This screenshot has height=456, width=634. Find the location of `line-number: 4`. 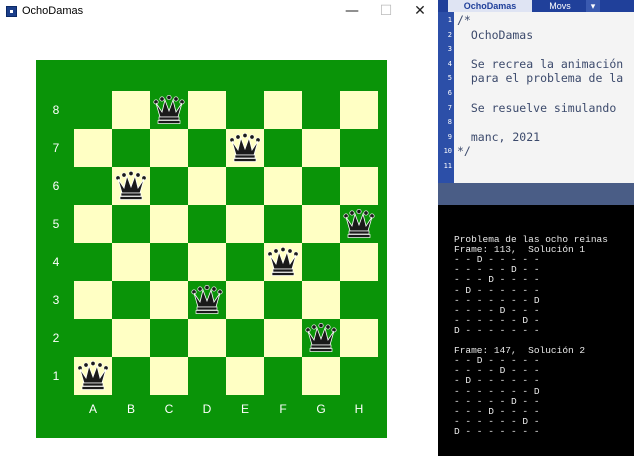

line-number: 4 is located at coordinates (449, 63).